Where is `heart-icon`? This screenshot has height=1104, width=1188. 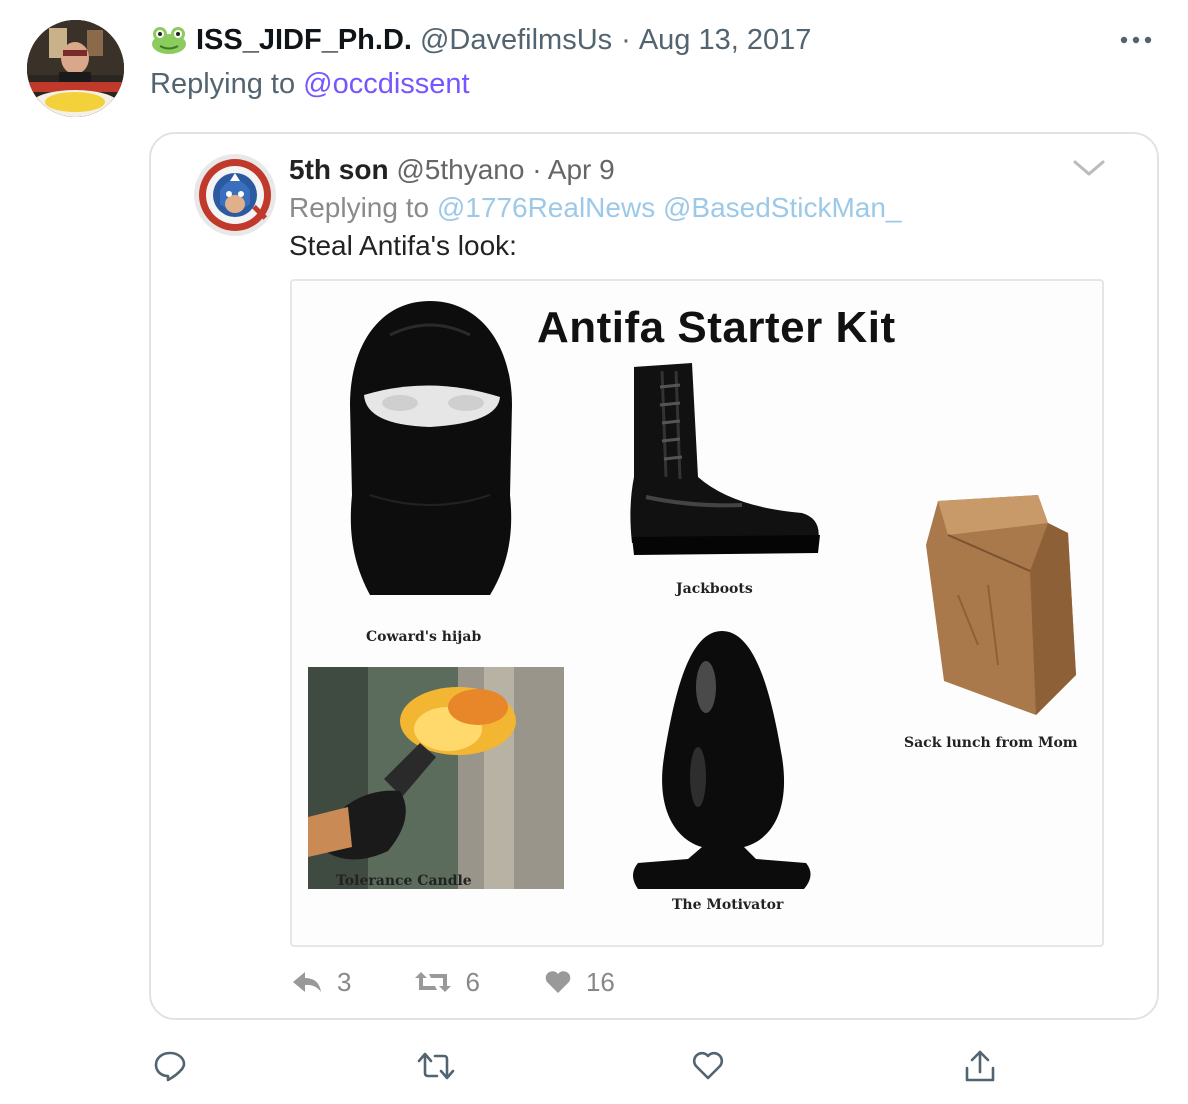 heart-icon is located at coordinates (558, 982).